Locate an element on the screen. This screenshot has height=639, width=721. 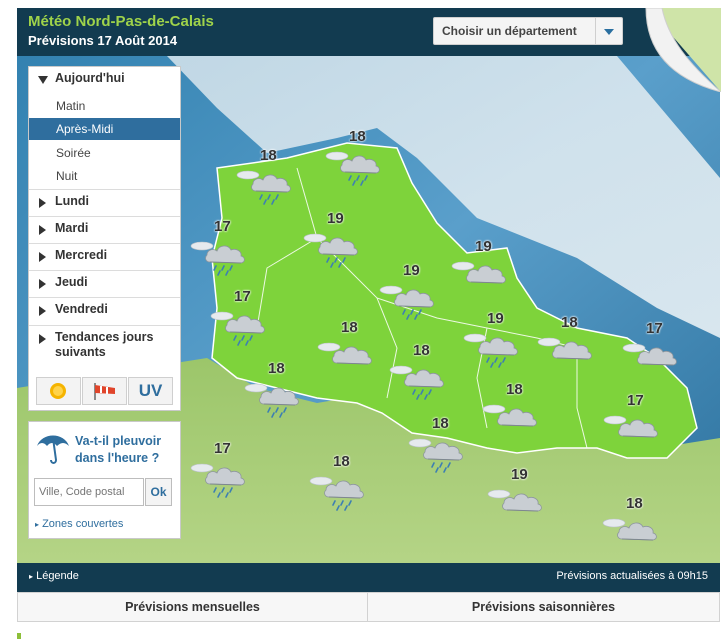
period-soiree: Soirée is located at coordinates (104, 153).